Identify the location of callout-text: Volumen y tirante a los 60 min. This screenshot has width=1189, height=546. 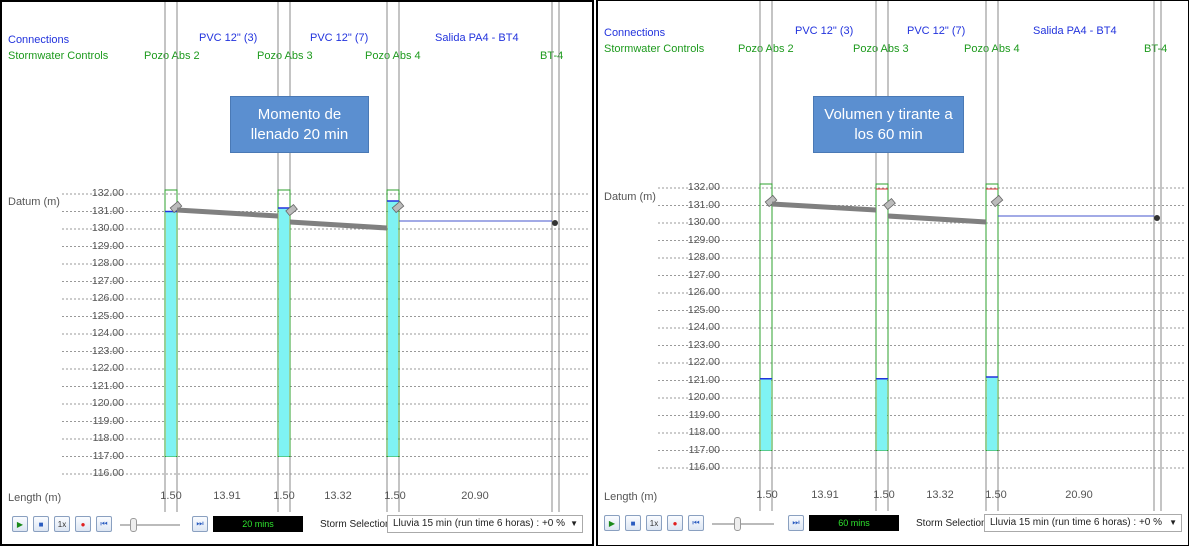
(888, 124).